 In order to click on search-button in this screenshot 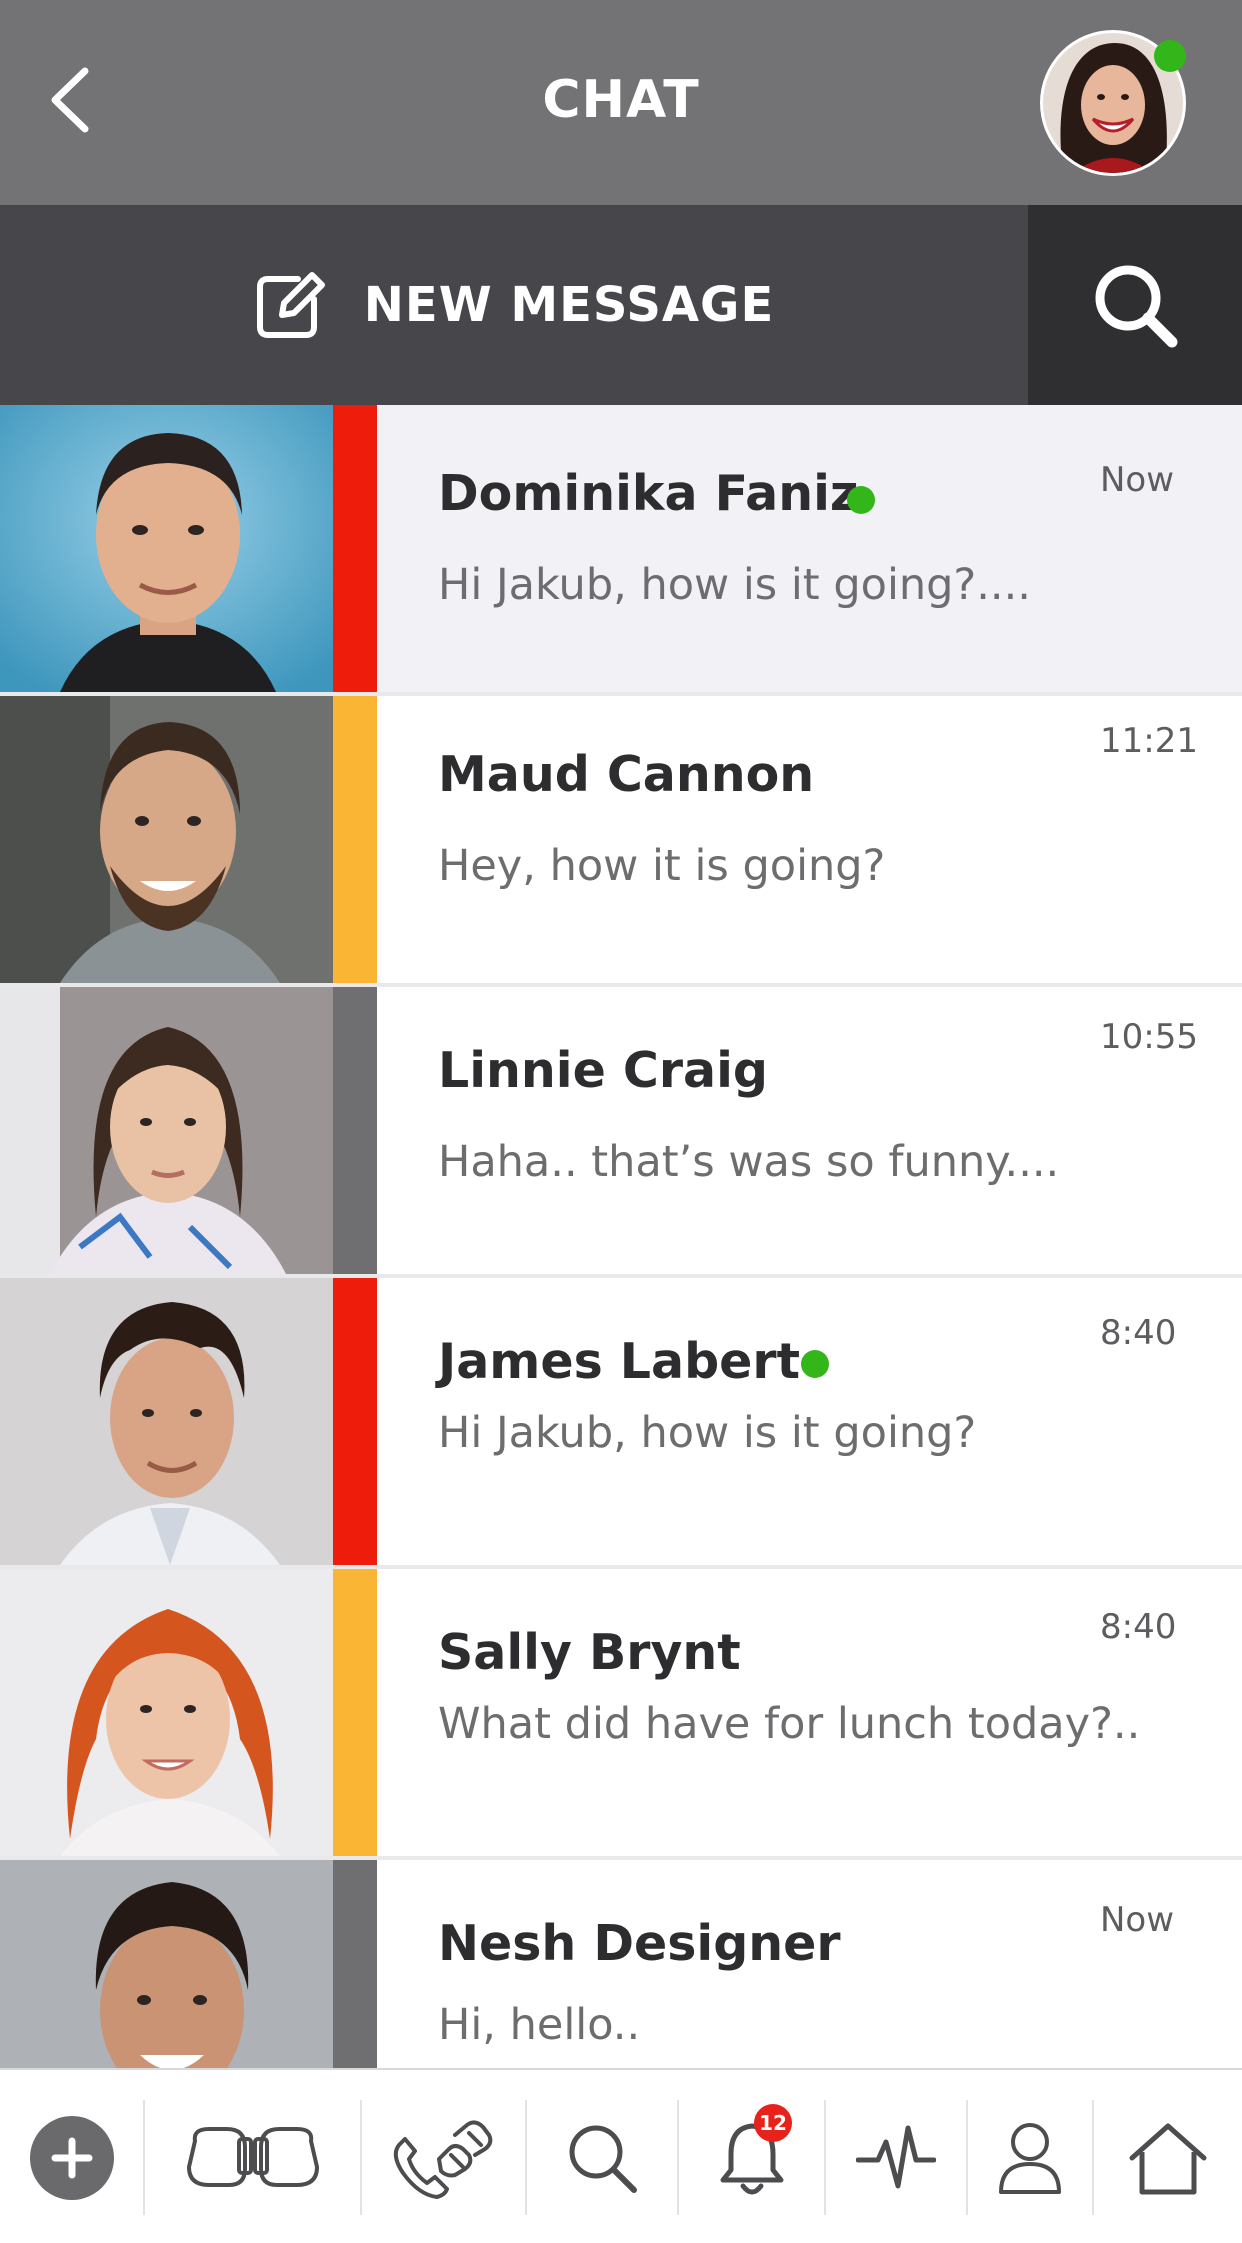, I will do `click(1135, 305)`.